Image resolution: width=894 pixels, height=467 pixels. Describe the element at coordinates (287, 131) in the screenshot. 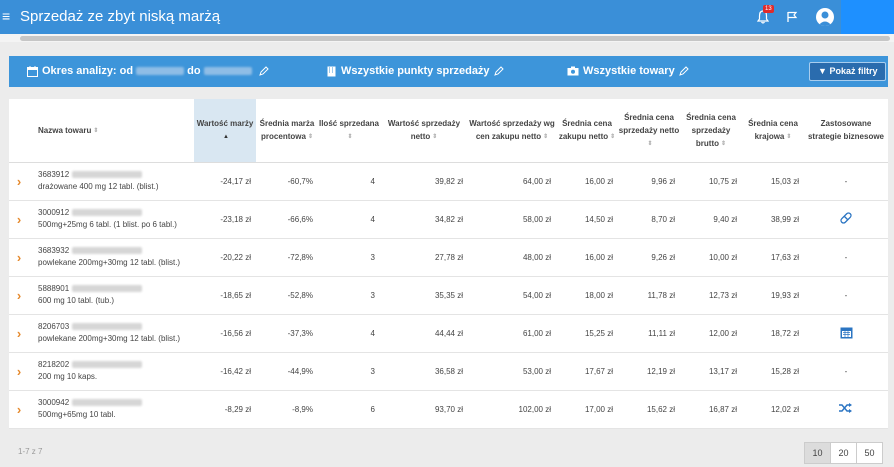

I see `column-header: Średnia marża procentowa ⇕` at that location.